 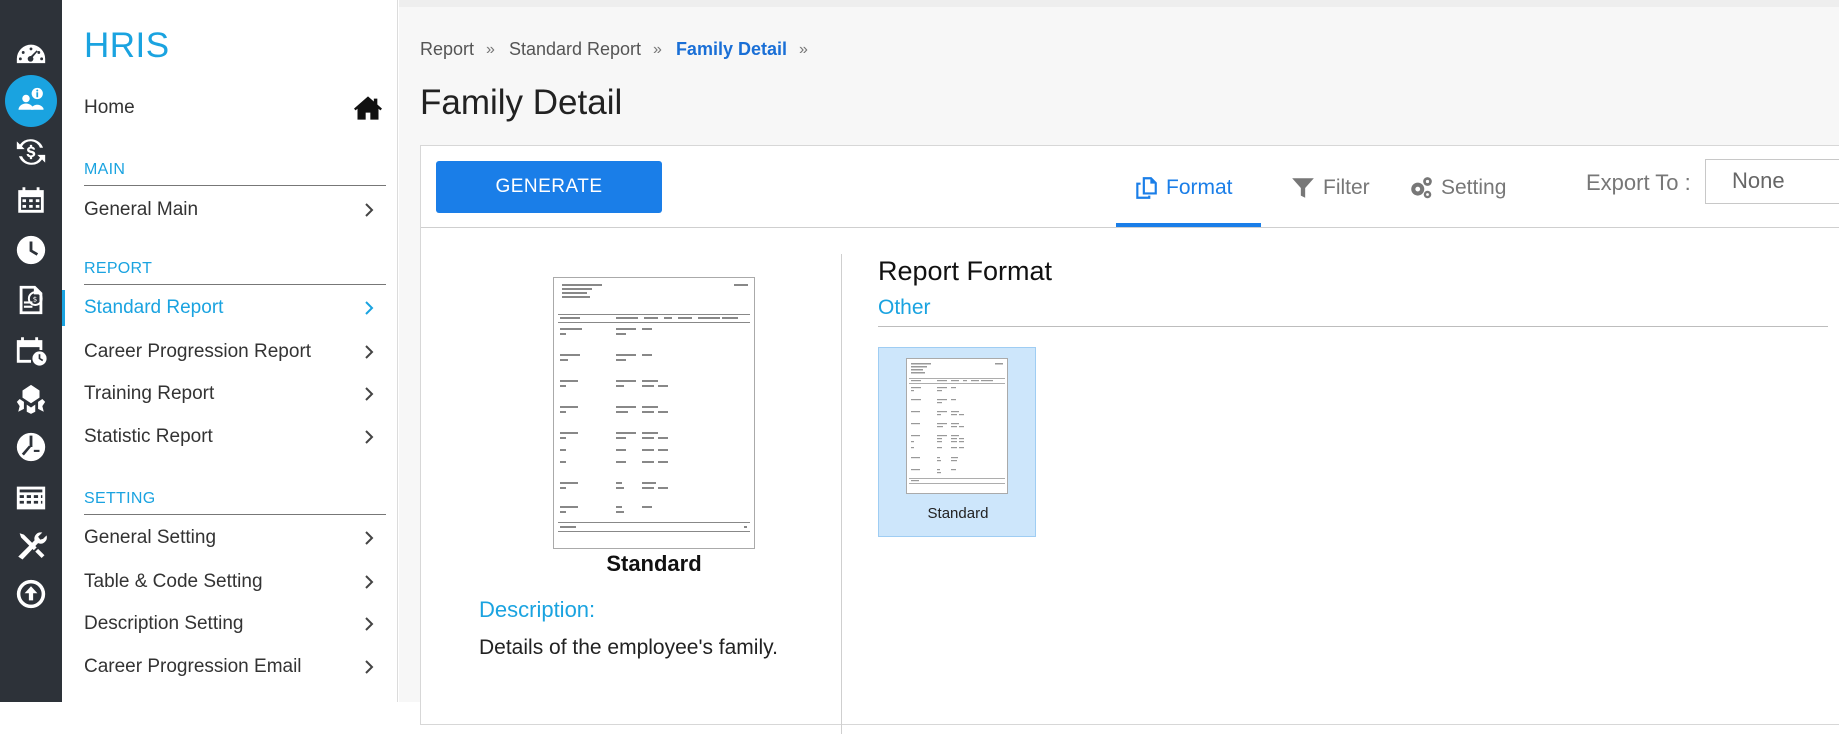 I want to click on sidebar-item-label: Description Setting, so click(x=164, y=623).